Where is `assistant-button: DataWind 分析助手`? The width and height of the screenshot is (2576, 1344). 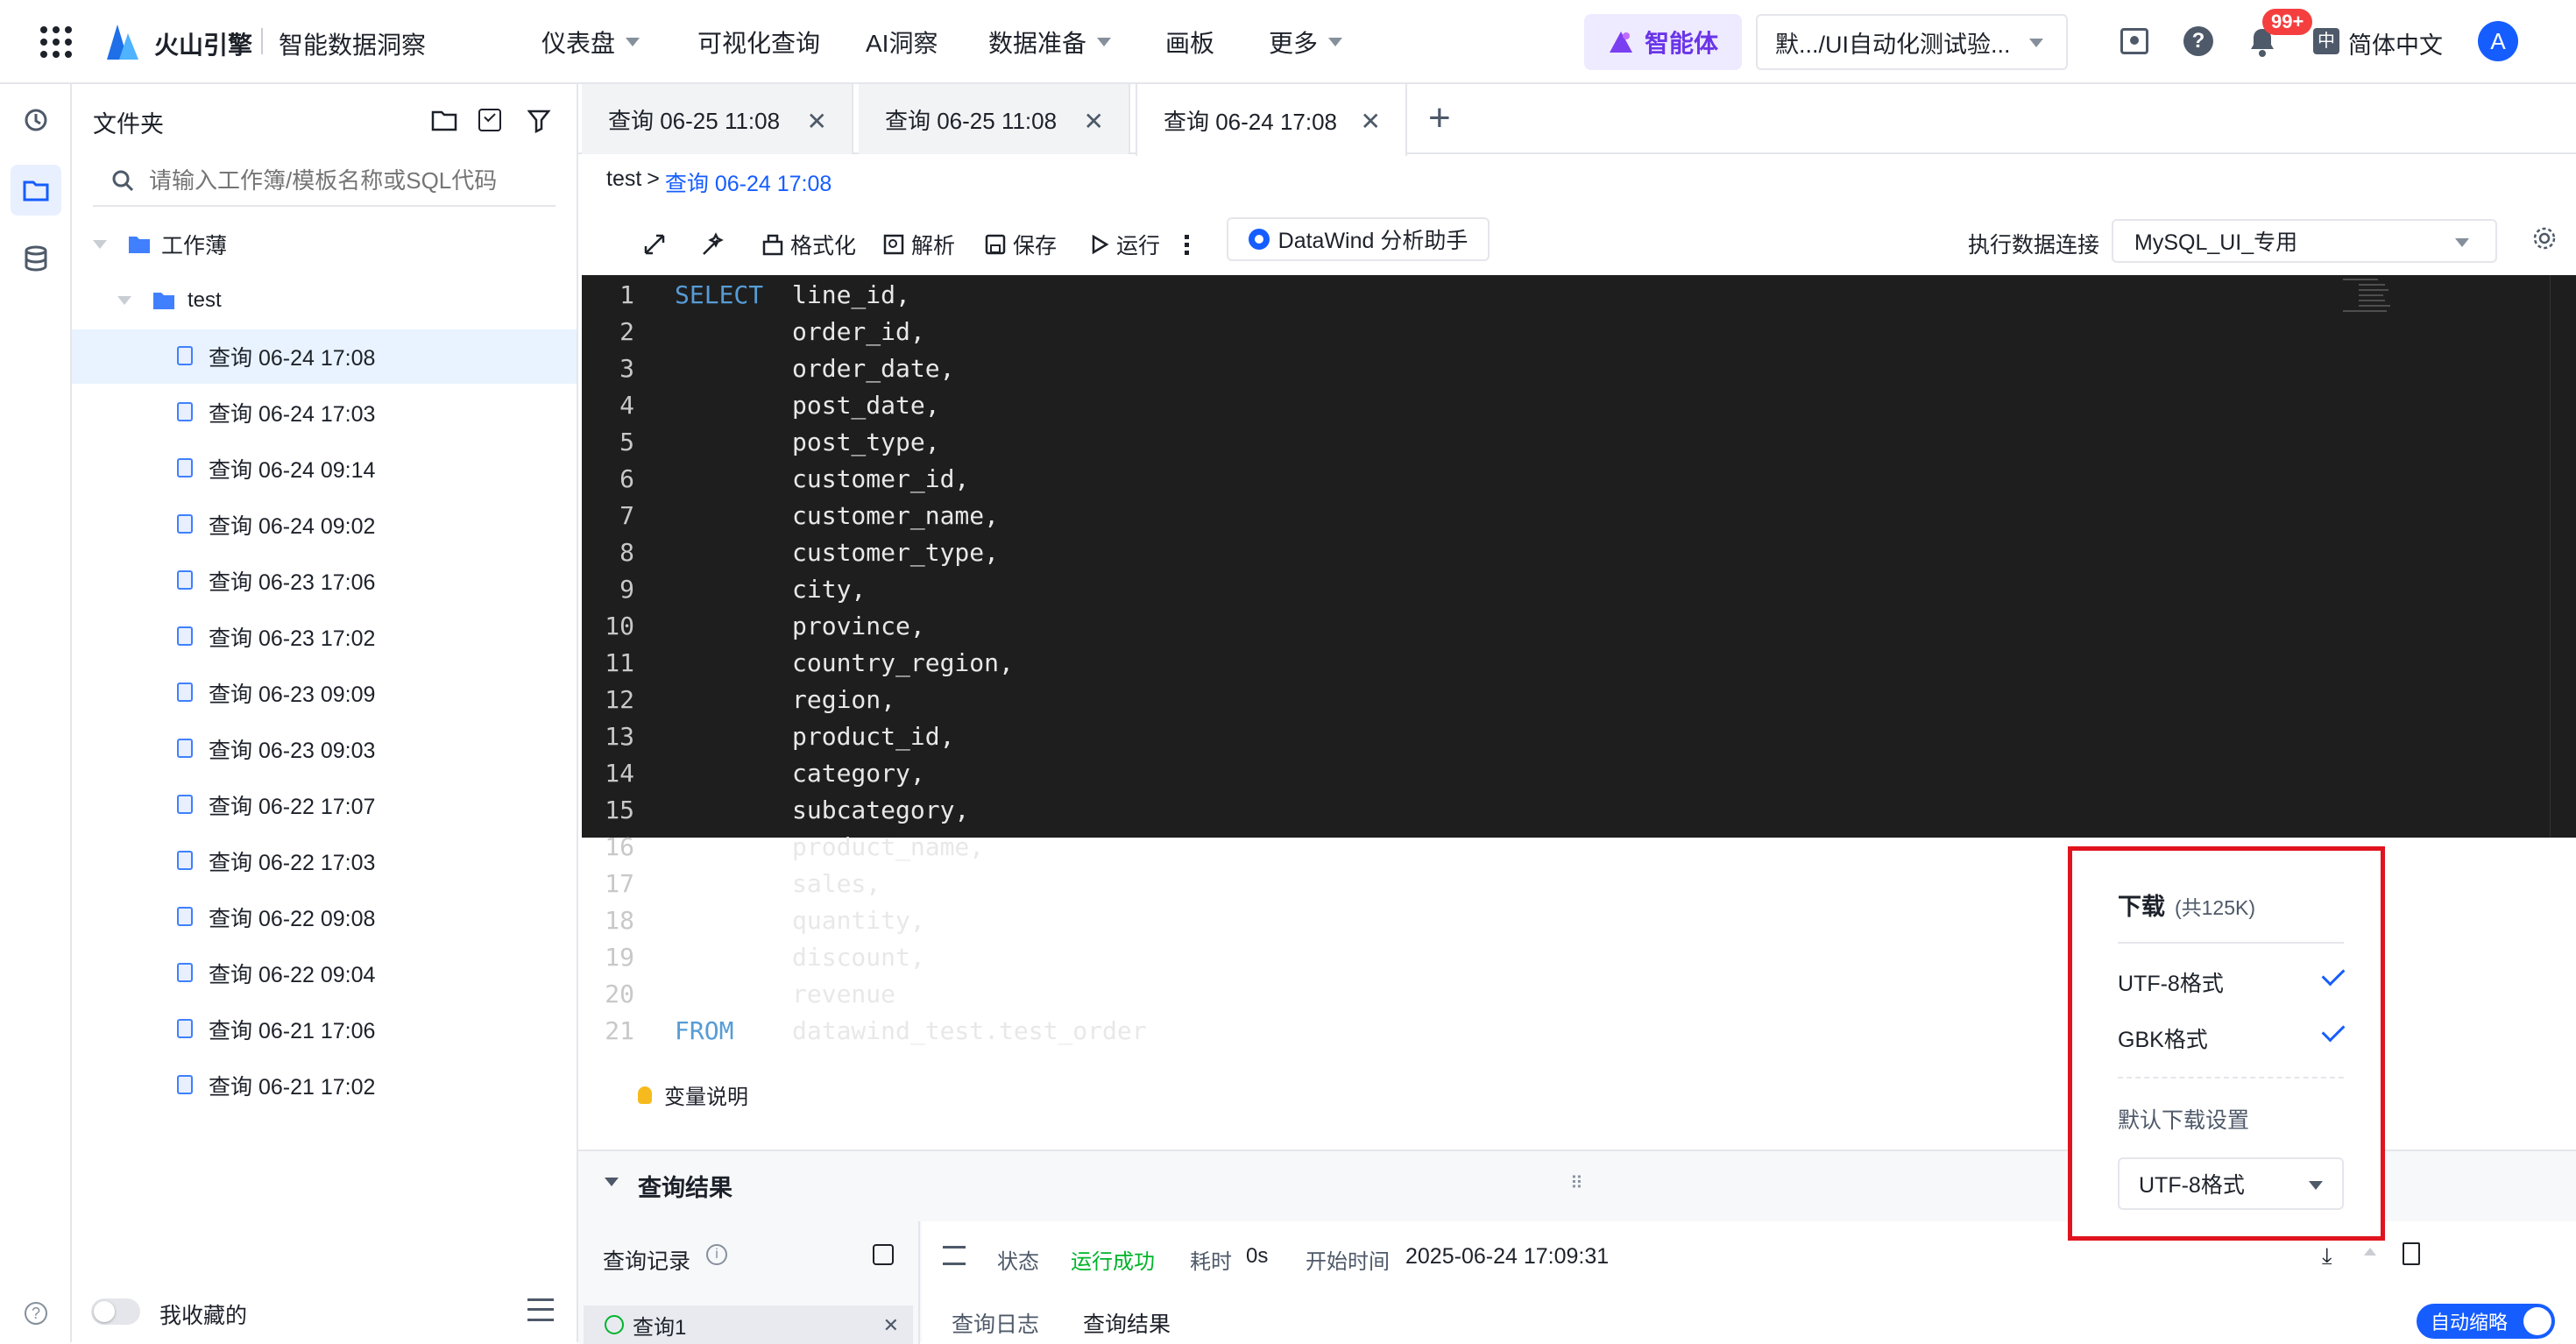
assistant-button: DataWind 分析助手 is located at coordinates (1358, 239).